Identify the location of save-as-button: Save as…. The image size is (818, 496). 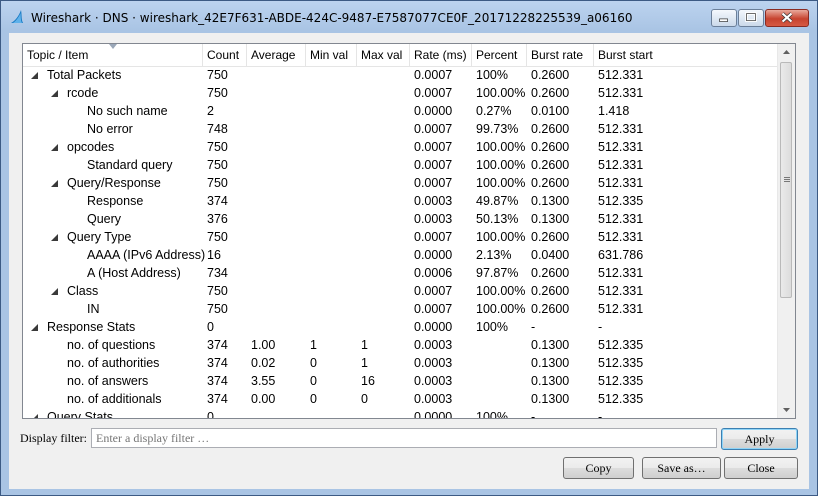
(681, 468).